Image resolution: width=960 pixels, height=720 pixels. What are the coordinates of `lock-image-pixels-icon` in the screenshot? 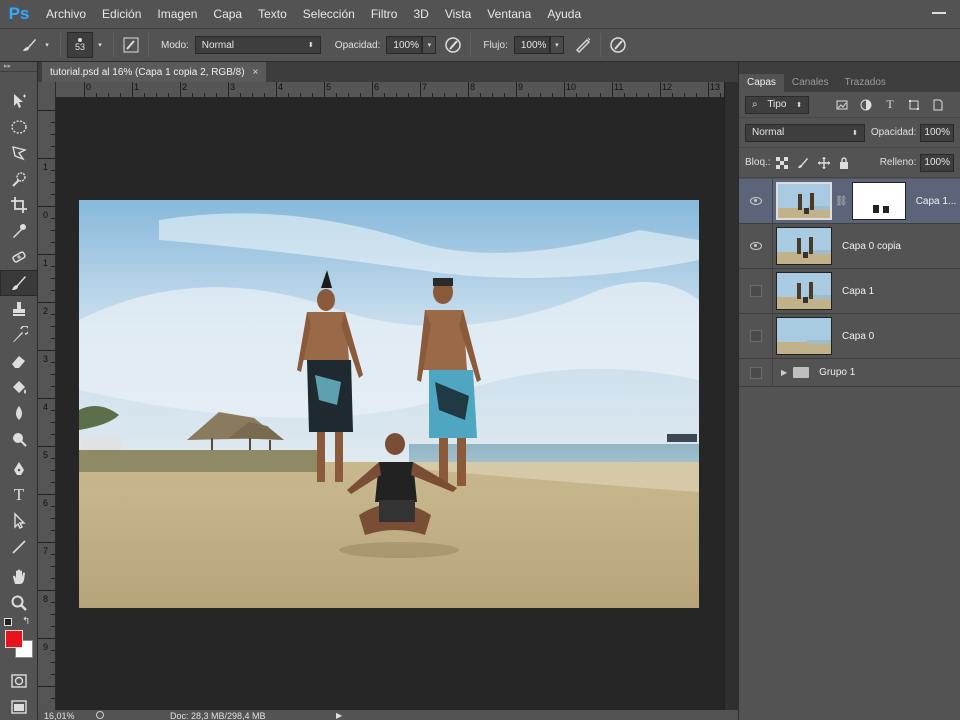 It's located at (802, 163).